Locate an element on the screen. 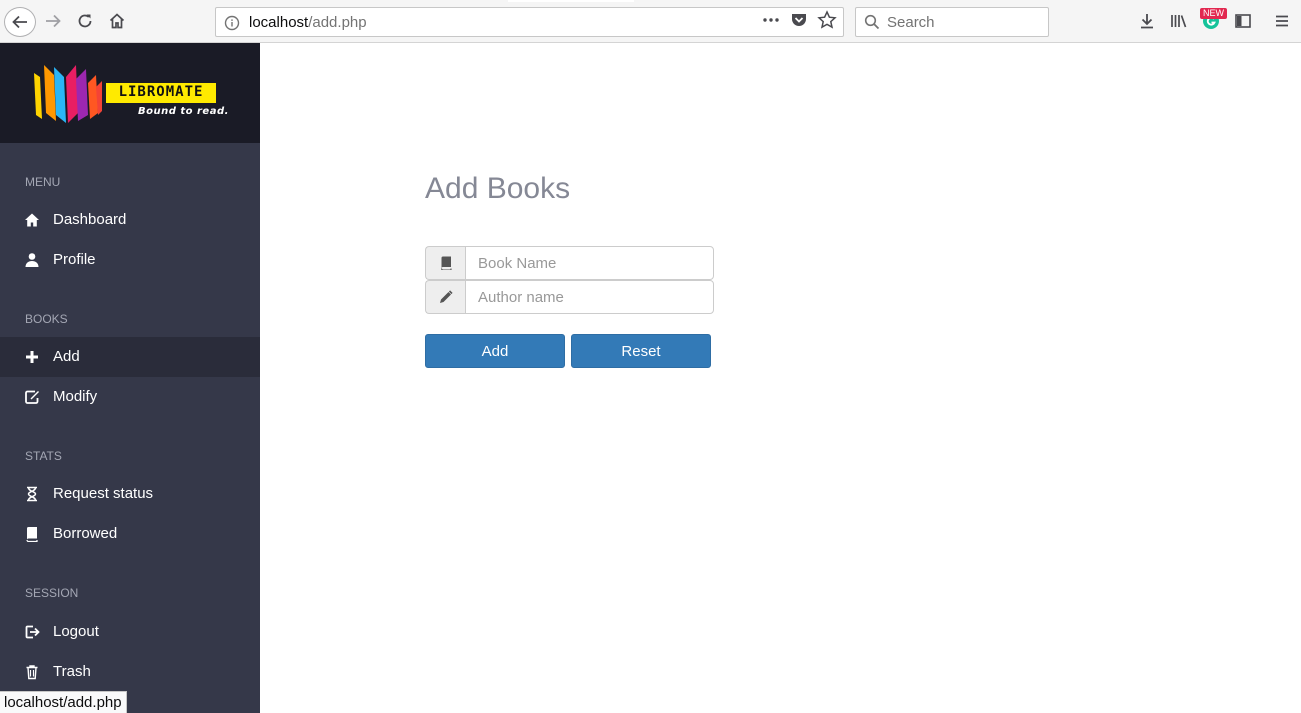  browser-toolbar: localhost/add.php Search NEW is located at coordinates (650, 21).